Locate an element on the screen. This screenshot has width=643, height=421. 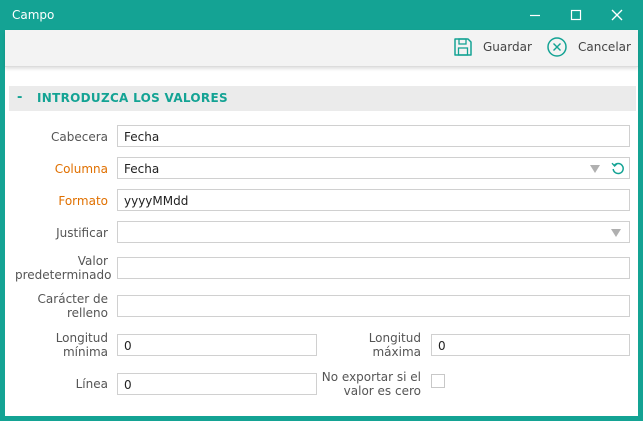
no-exportar-checkbox is located at coordinates (438, 381).